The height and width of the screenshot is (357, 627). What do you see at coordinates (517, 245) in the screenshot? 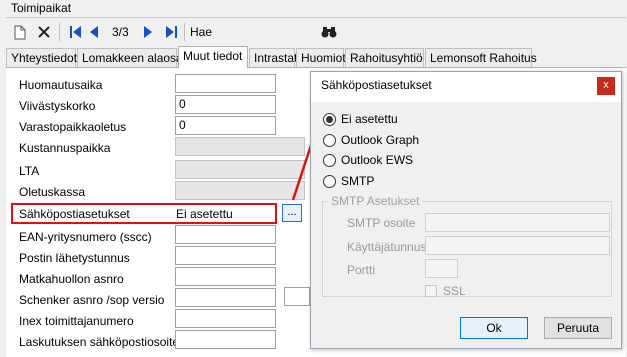
I see `username-field` at bounding box center [517, 245].